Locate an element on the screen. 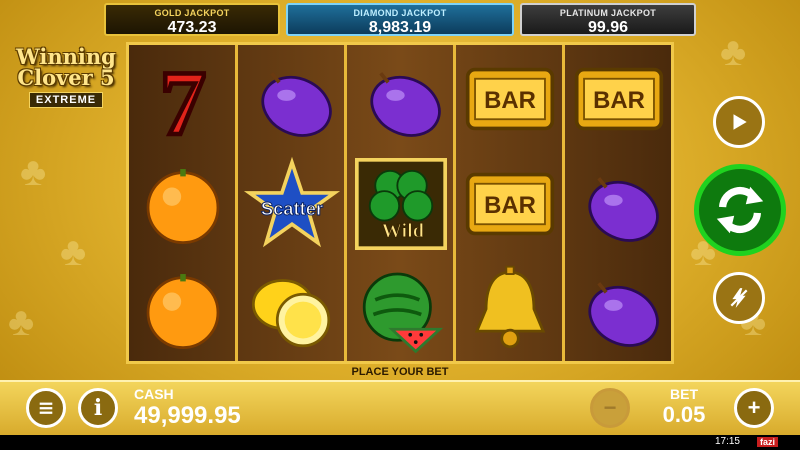  bell-icon is located at coordinates (510, 307).